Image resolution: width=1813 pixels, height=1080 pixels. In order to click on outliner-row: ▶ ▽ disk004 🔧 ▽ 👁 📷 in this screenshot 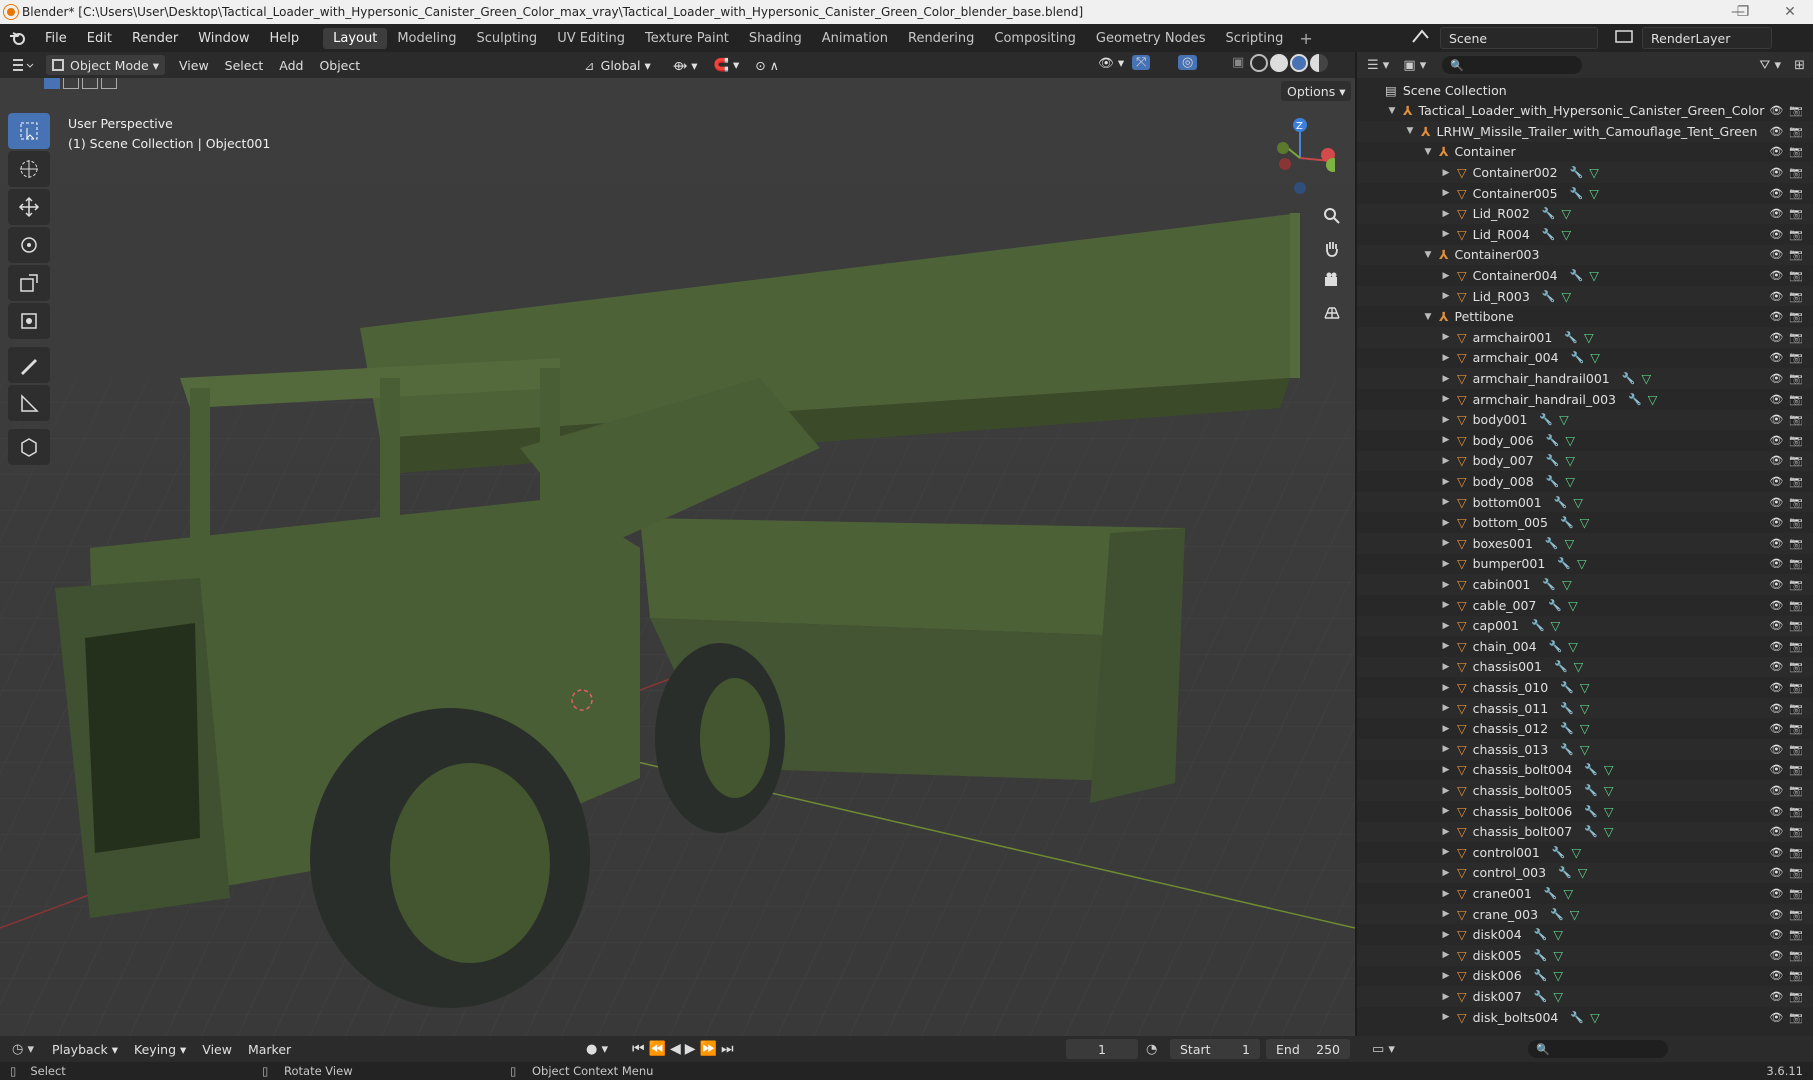, I will do `click(1585, 935)`.